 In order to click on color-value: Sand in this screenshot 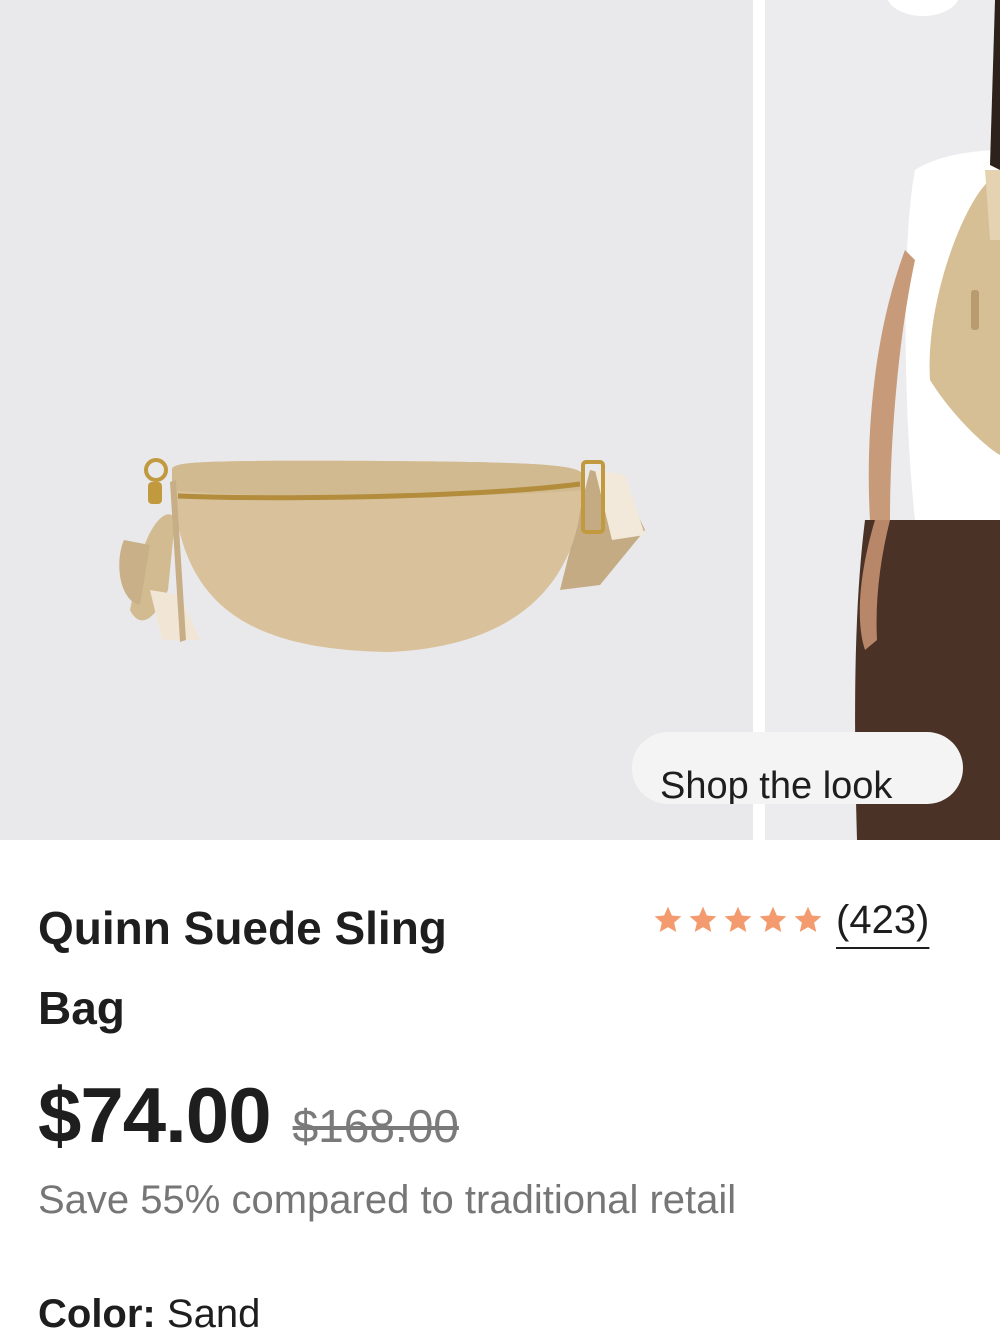, I will do `click(213, 1312)`.